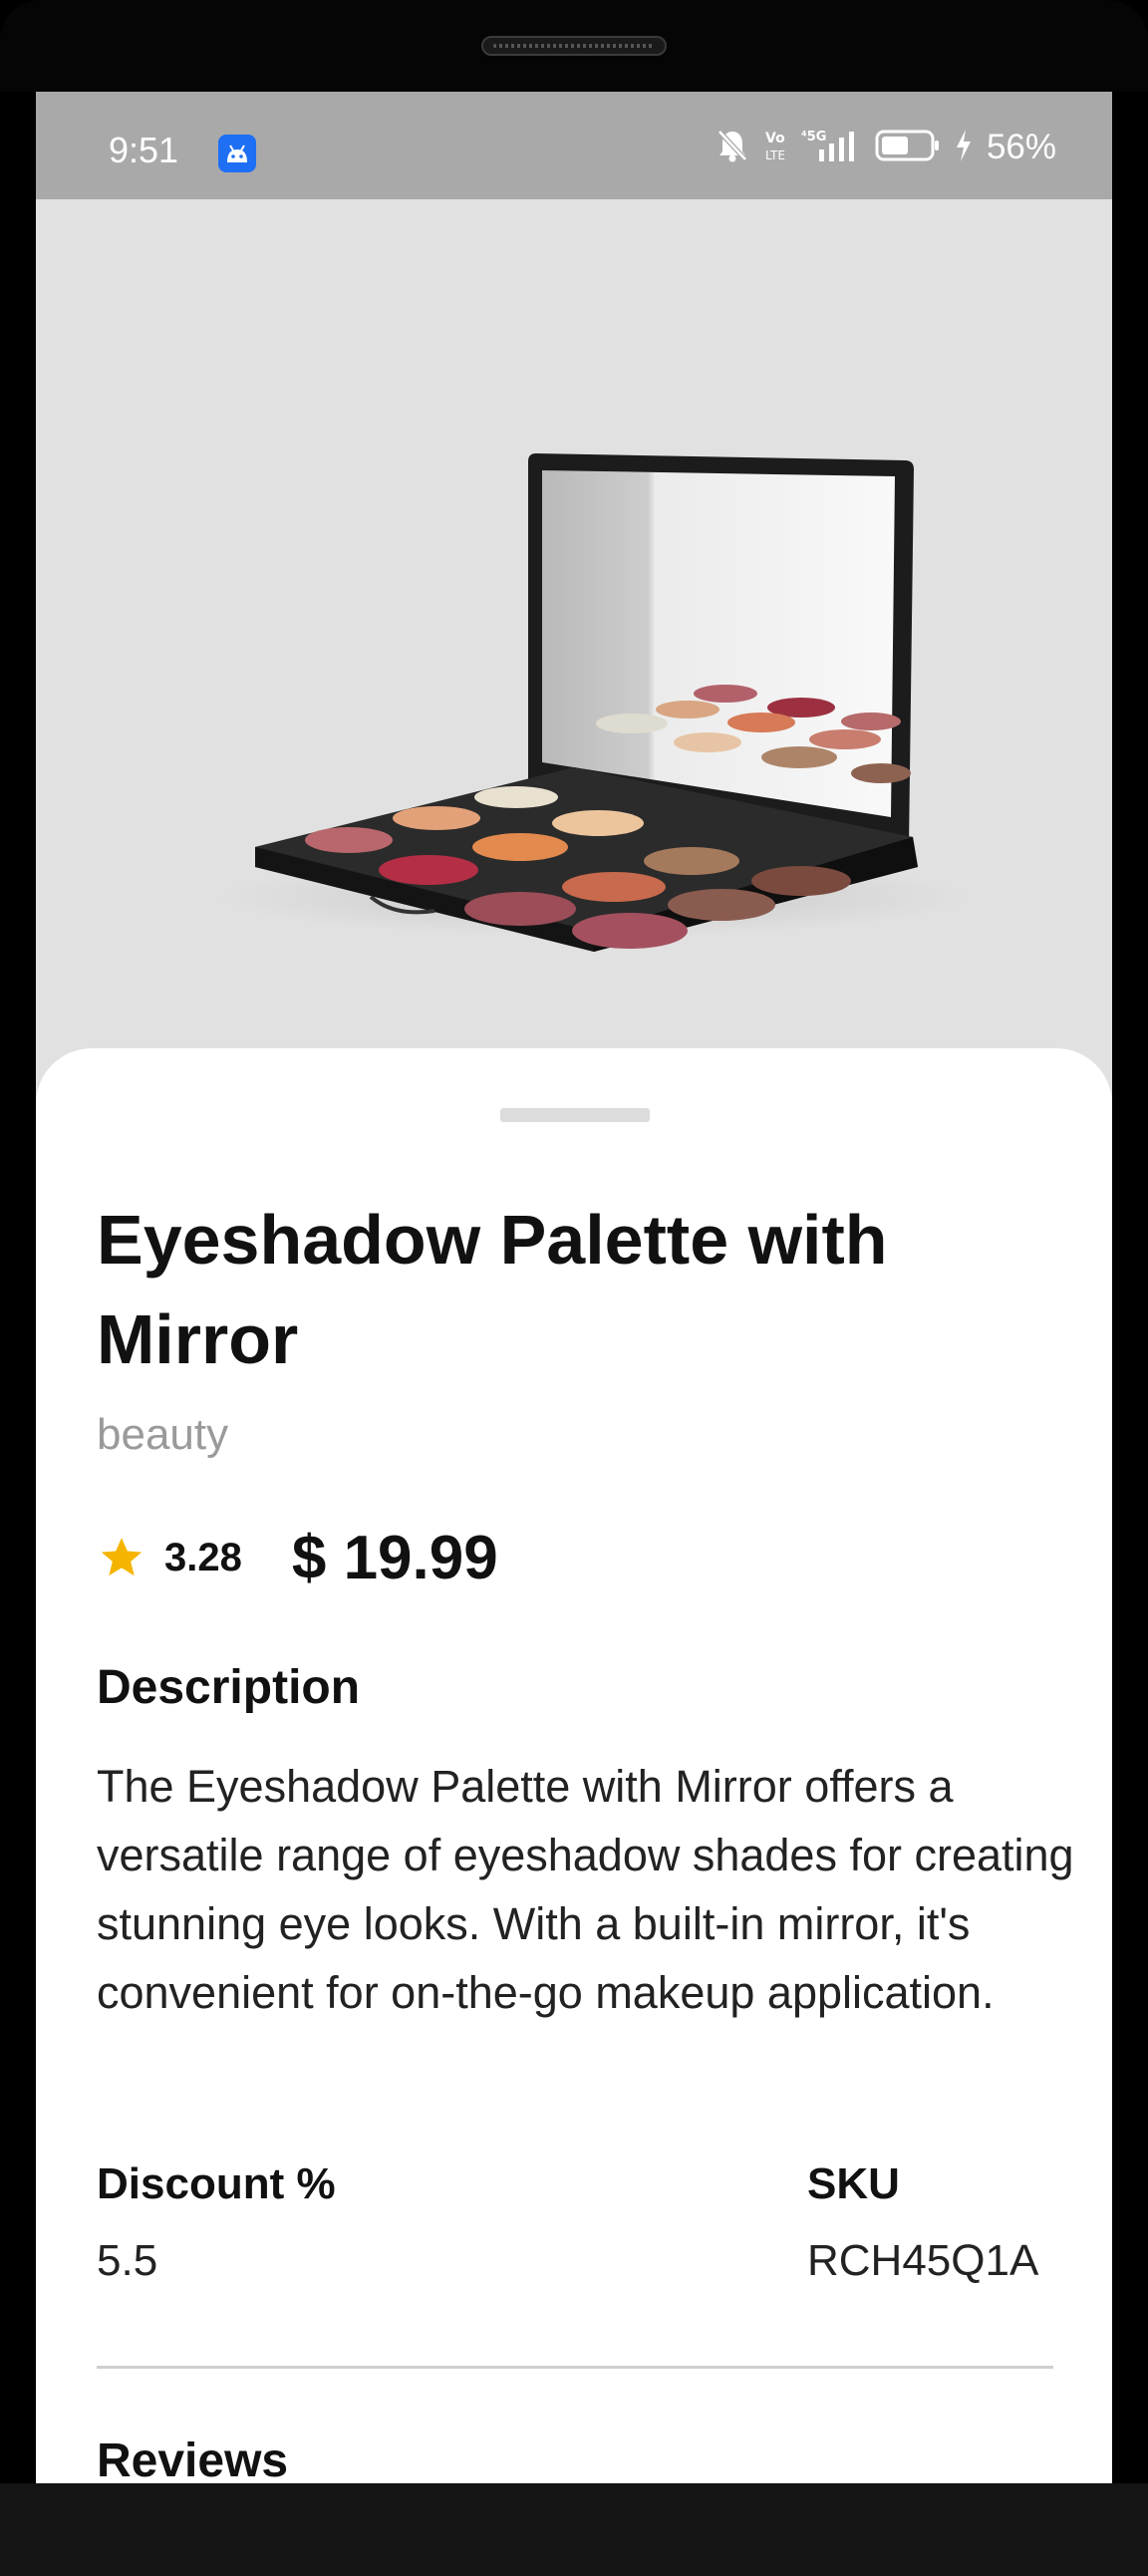 The image size is (1148, 2576). Describe the element at coordinates (732, 148) in the screenshot. I see `bell-off-icon` at that location.